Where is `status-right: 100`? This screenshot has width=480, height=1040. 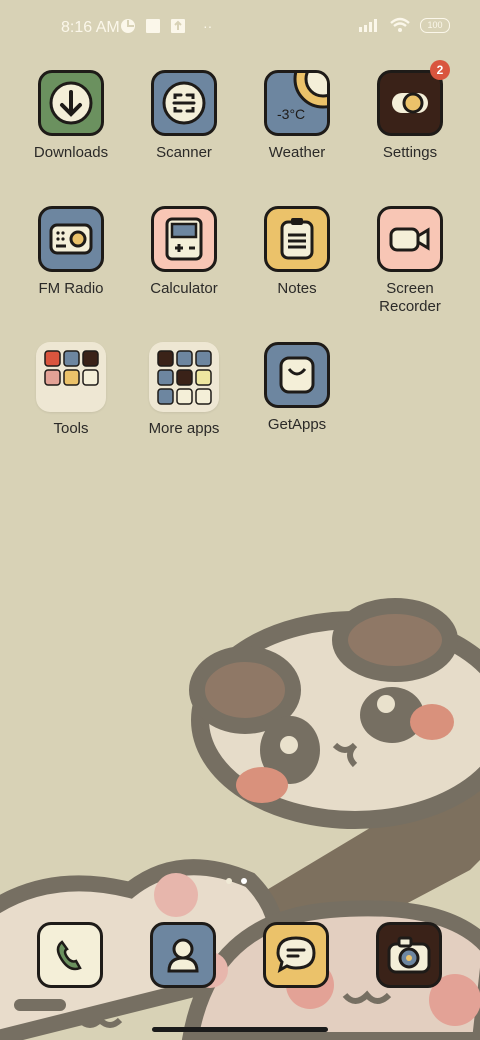
status-right: 100 is located at coordinates (404, 25).